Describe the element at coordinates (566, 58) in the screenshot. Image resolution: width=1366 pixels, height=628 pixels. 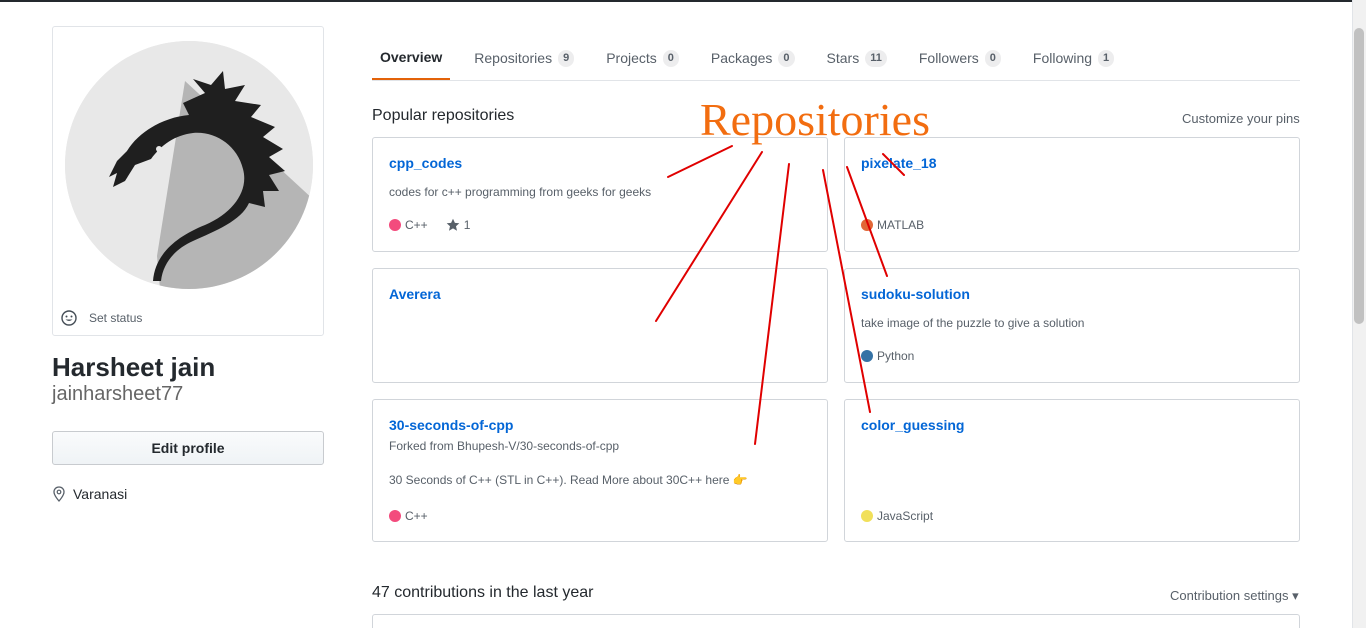
I see `tab-counter: 9` at that location.